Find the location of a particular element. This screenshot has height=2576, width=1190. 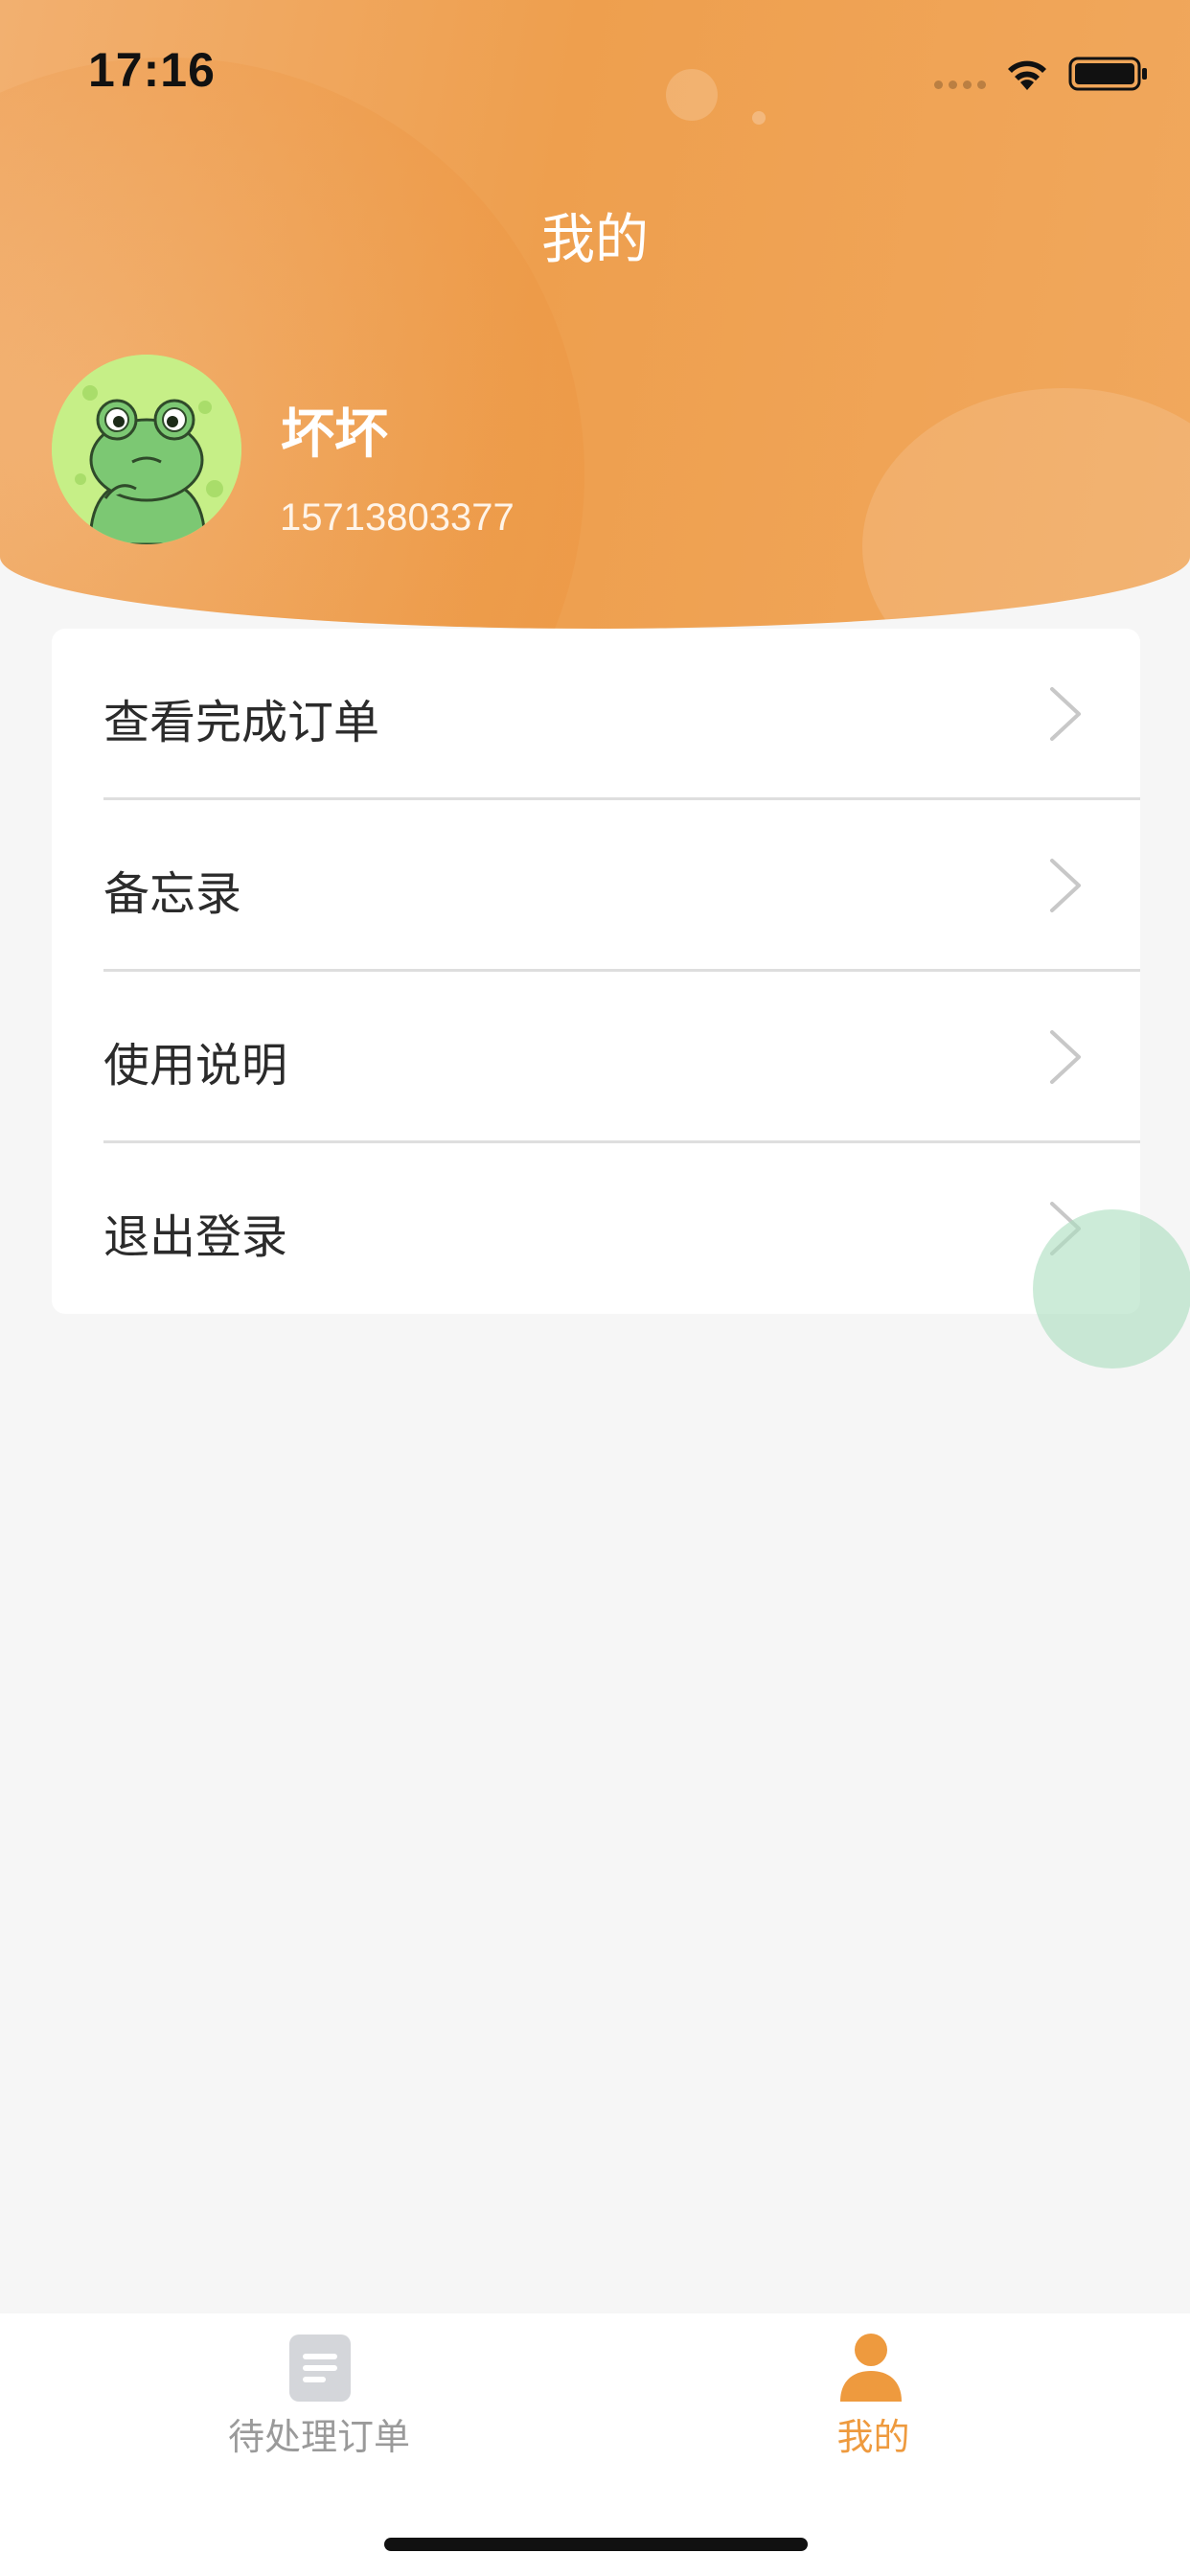

tab-pending-orders: 待处理订单 is located at coordinates (297, 2394).